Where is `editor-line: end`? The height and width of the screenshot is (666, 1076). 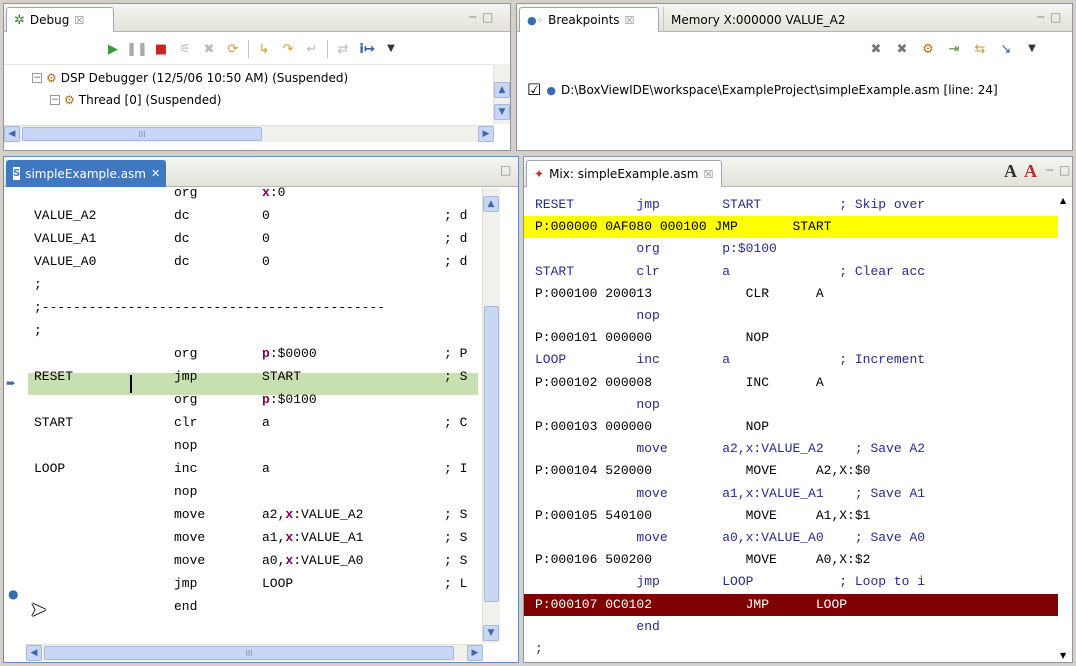 editor-line: end is located at coordinates (256, 606).